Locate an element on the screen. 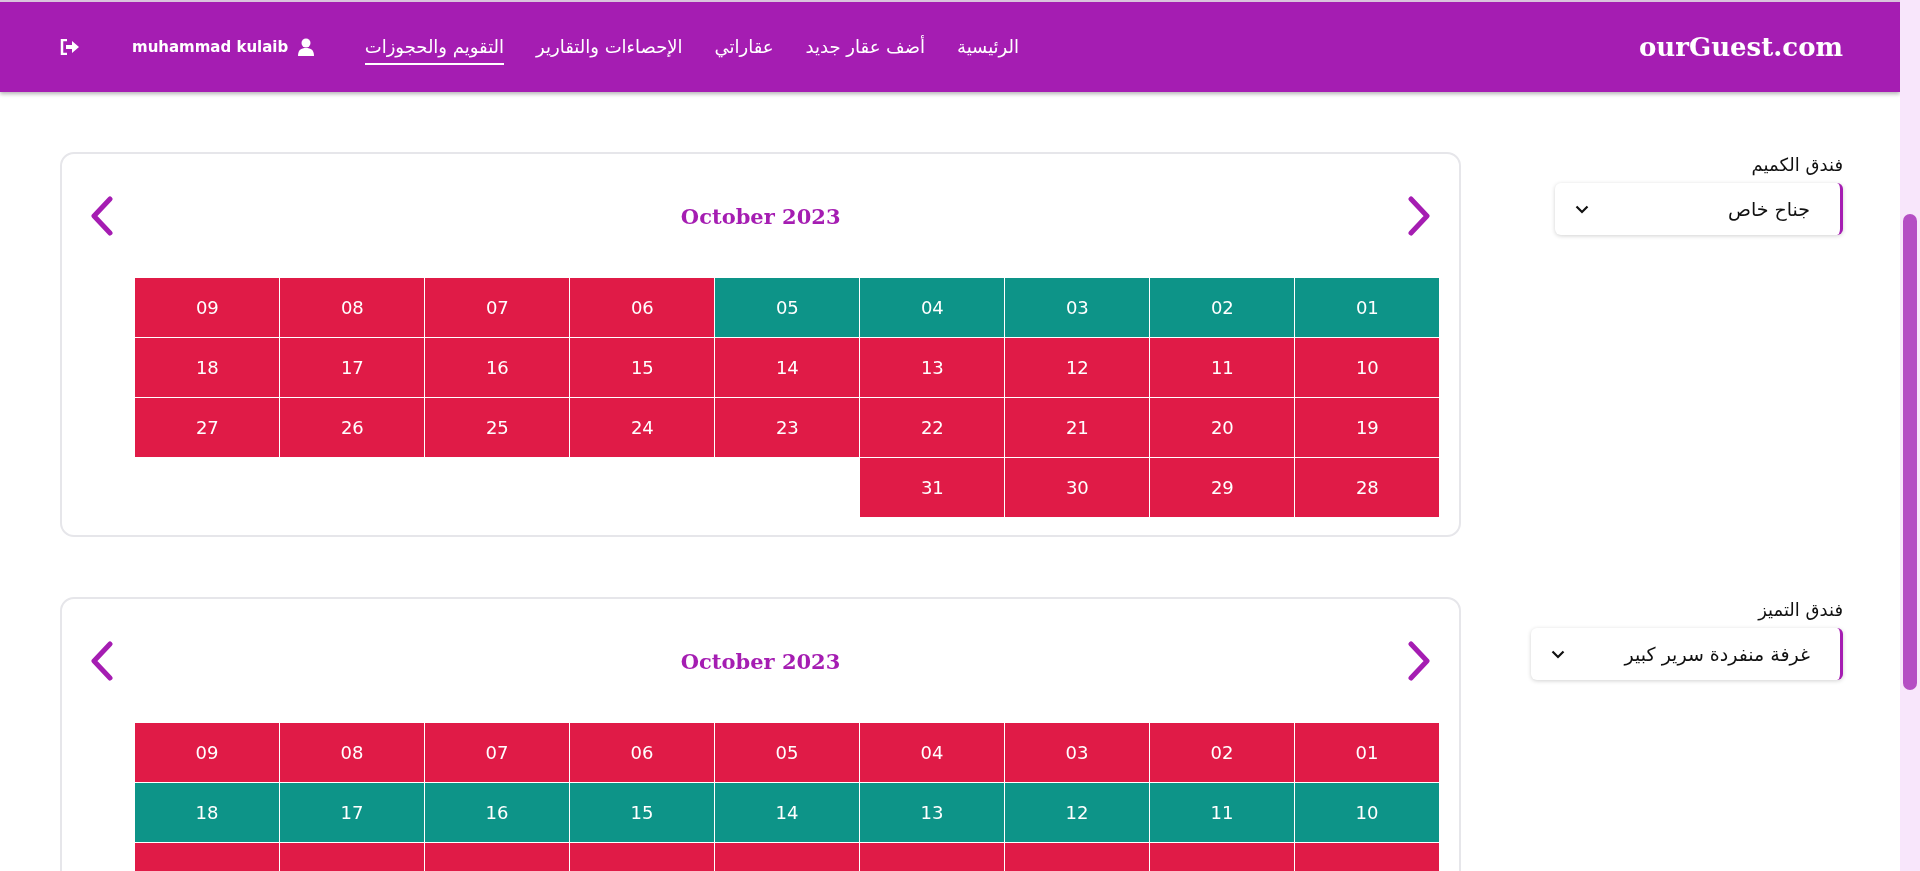 The image size is (1920, 871). calendar-day: 24 is located at coordinates (642, 427).